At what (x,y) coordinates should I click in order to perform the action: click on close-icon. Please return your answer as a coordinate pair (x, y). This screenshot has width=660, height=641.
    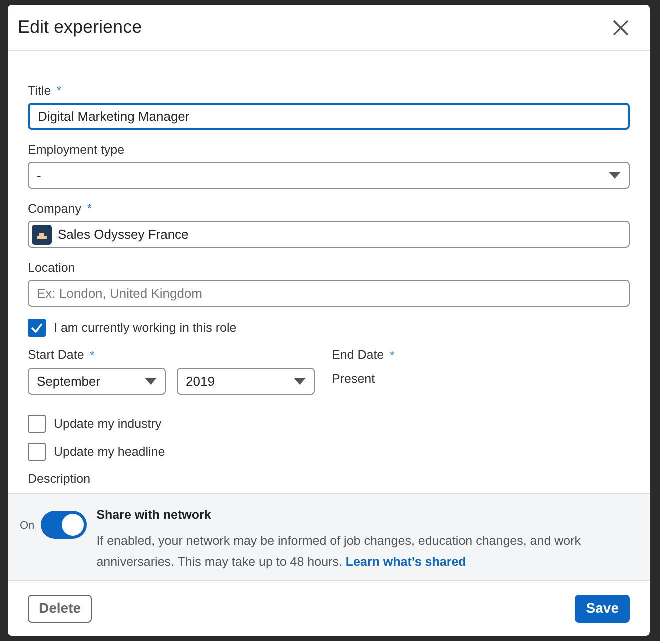
    Looking at the image, I should click on (621, 27).